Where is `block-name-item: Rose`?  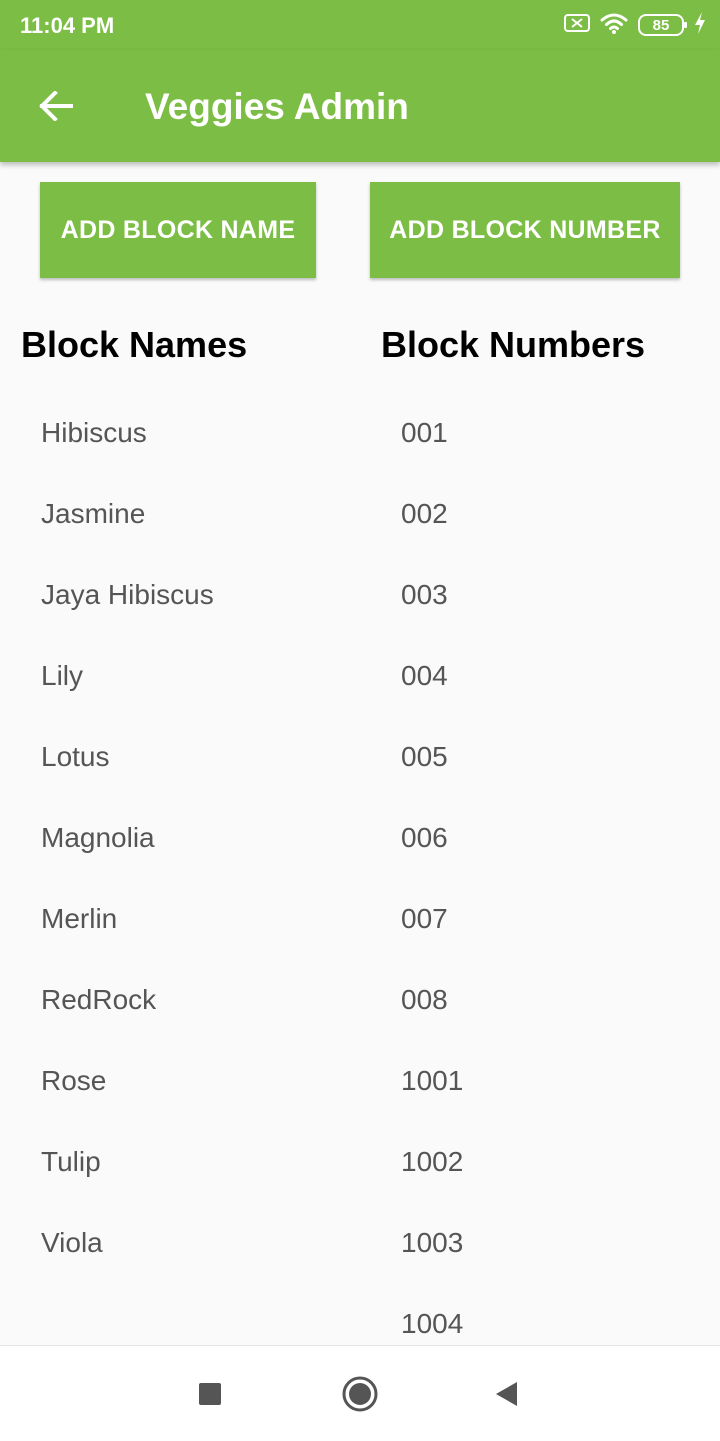 block-name-item: Rose is located at coordinates (127, 1080).